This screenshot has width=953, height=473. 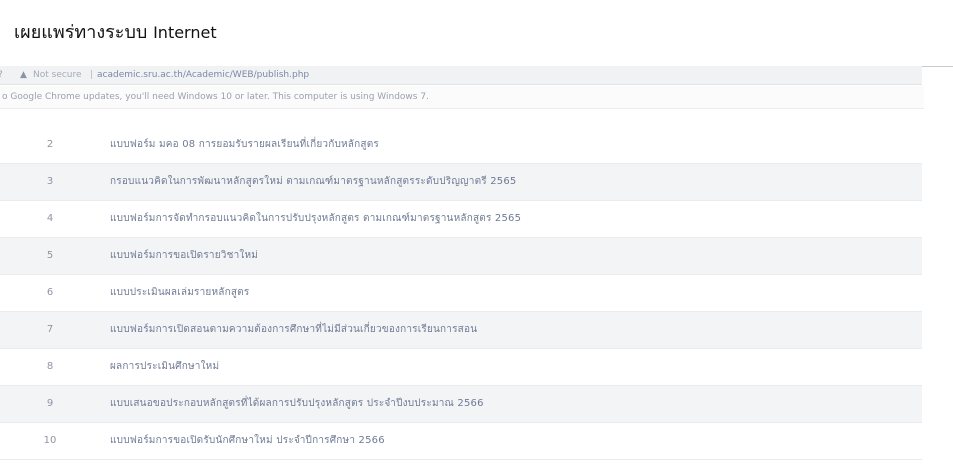 What do you see at coordinates (1, 75) in the screenshot?
I see `nav-question-glyph: ?` at bounding box center [1, 75].